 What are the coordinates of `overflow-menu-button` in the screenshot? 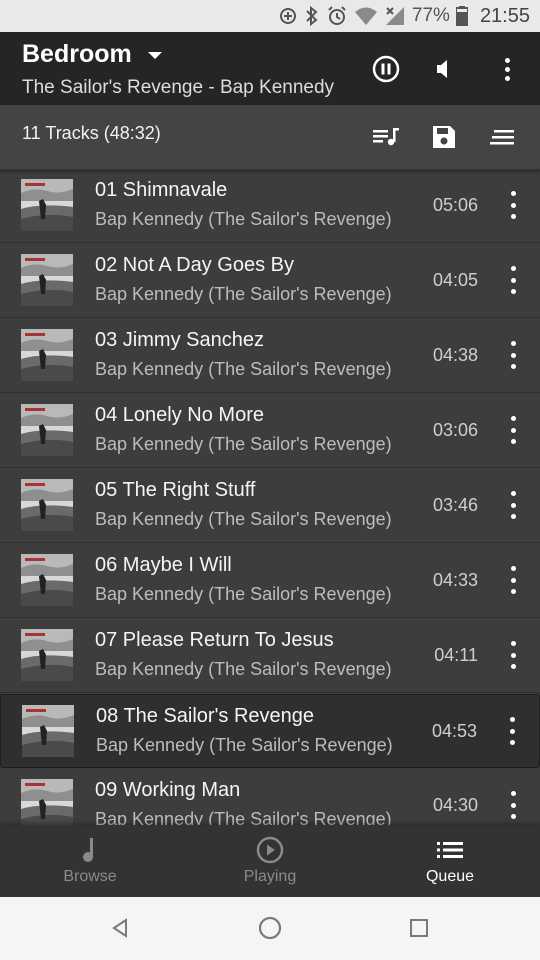 It's located at (507, 69).